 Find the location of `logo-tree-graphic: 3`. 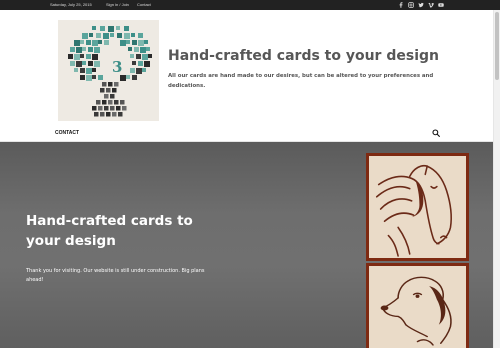

logo-tree-graphic: 3 is located at coordinates (110, 71).